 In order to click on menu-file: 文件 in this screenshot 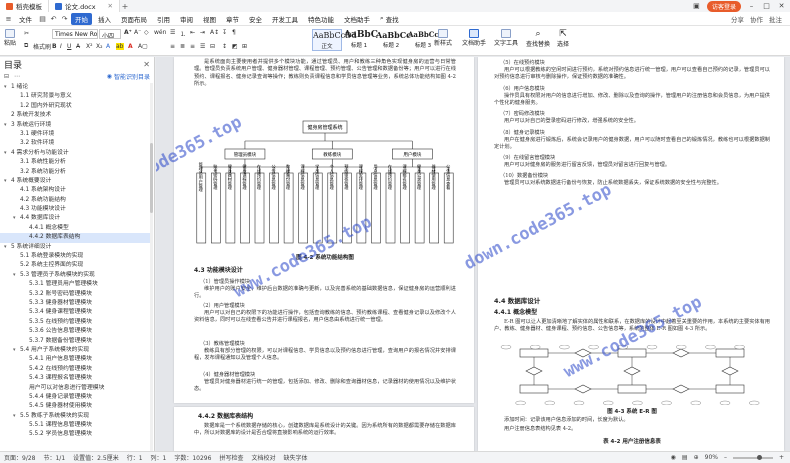, I will do `click(25, 19)`.